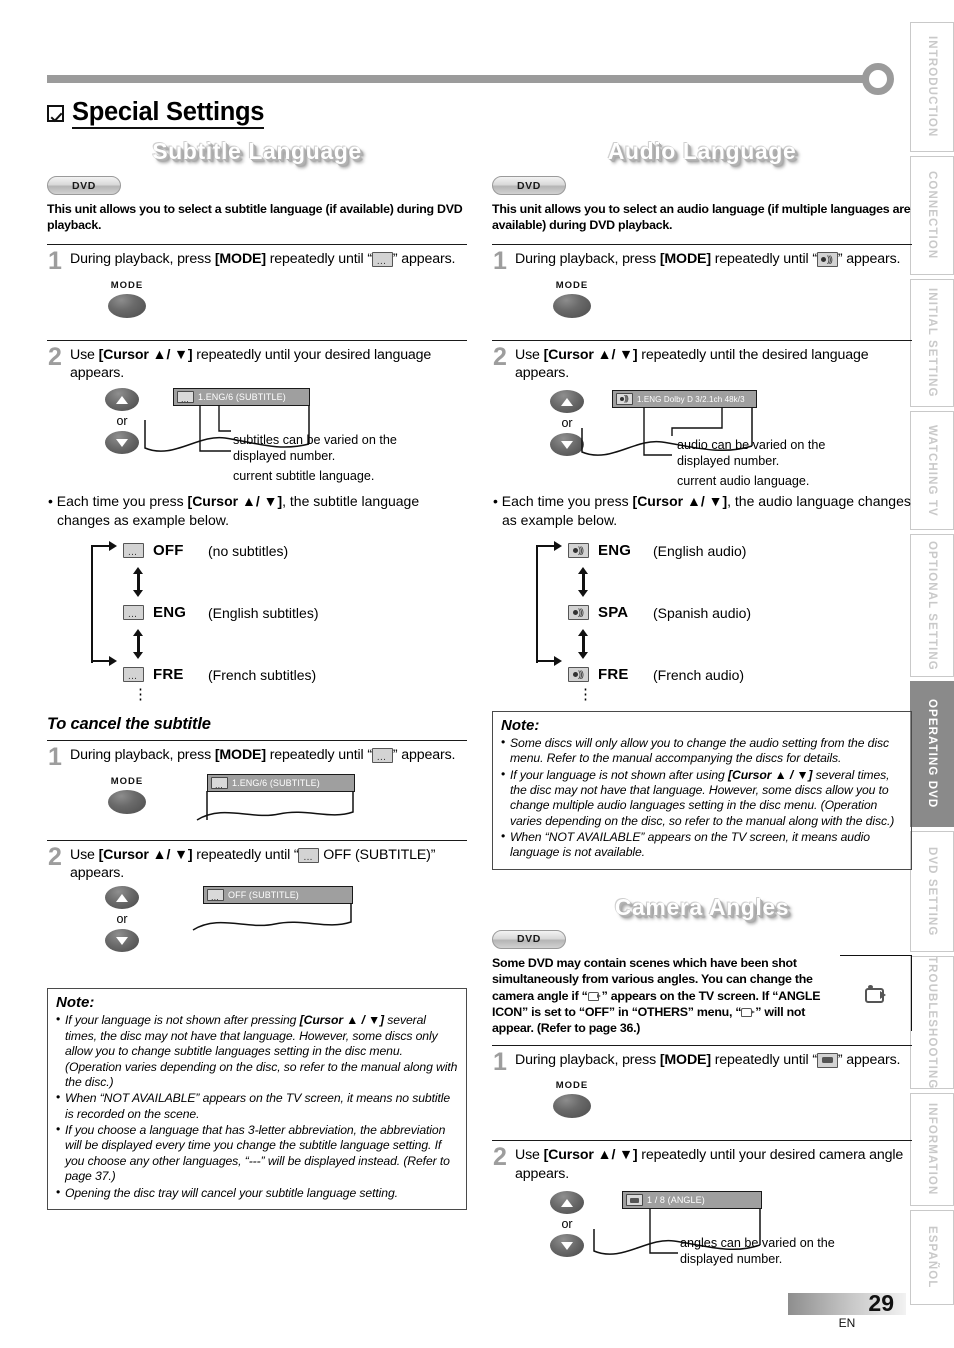 This screenshot has height=1348, width=954. What do you see at coordinates (572, 285) in the screenshot?
I see `mode-button-label: MODE` at bounding box center [572, 285].